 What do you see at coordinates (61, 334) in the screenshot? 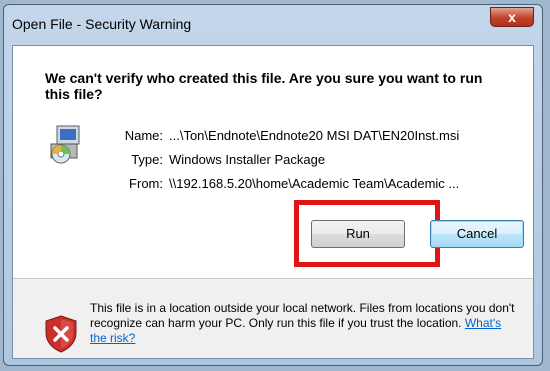
I see `shield-warning-icon` at bounding box center [61, 334].